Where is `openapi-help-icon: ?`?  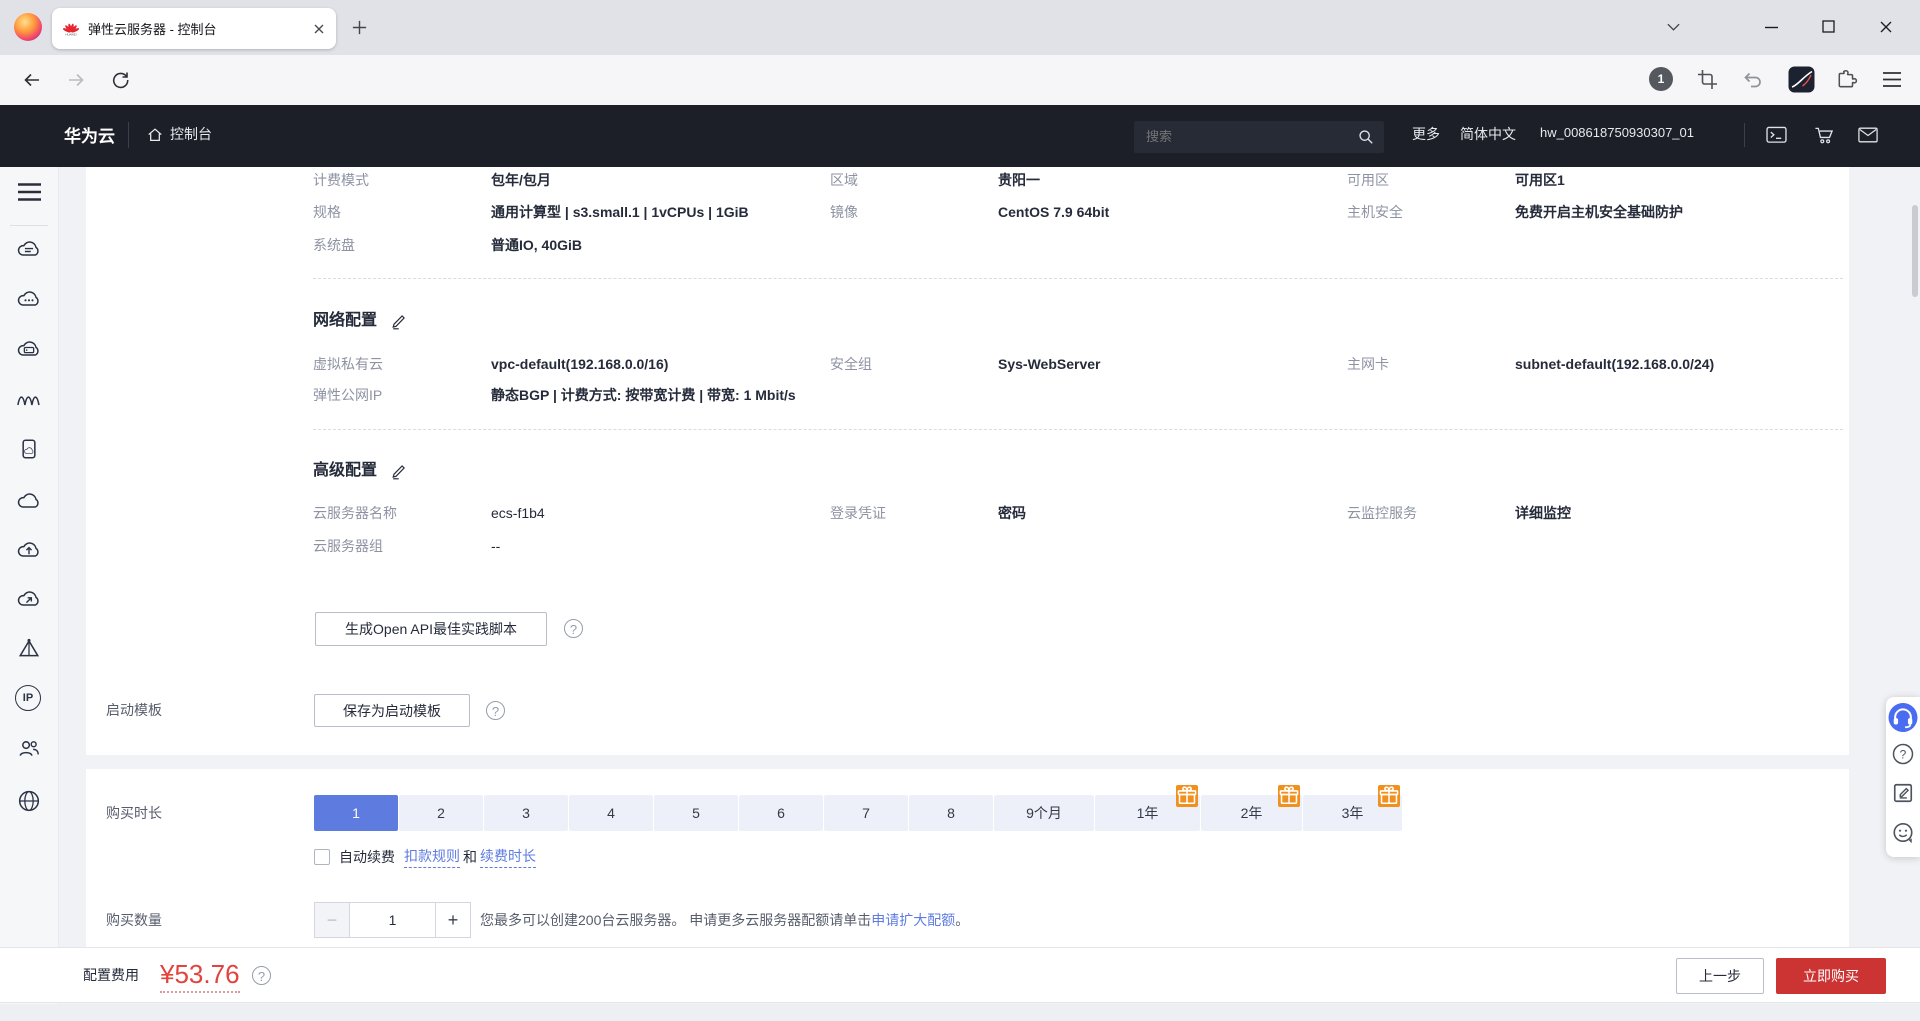
openapi-help-icon: ? is located at coordinates (573, 628).